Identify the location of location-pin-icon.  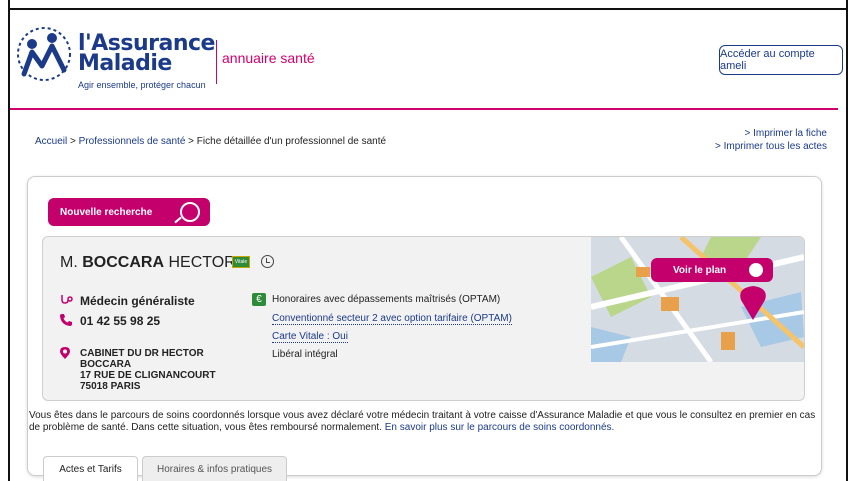
(65, 353).